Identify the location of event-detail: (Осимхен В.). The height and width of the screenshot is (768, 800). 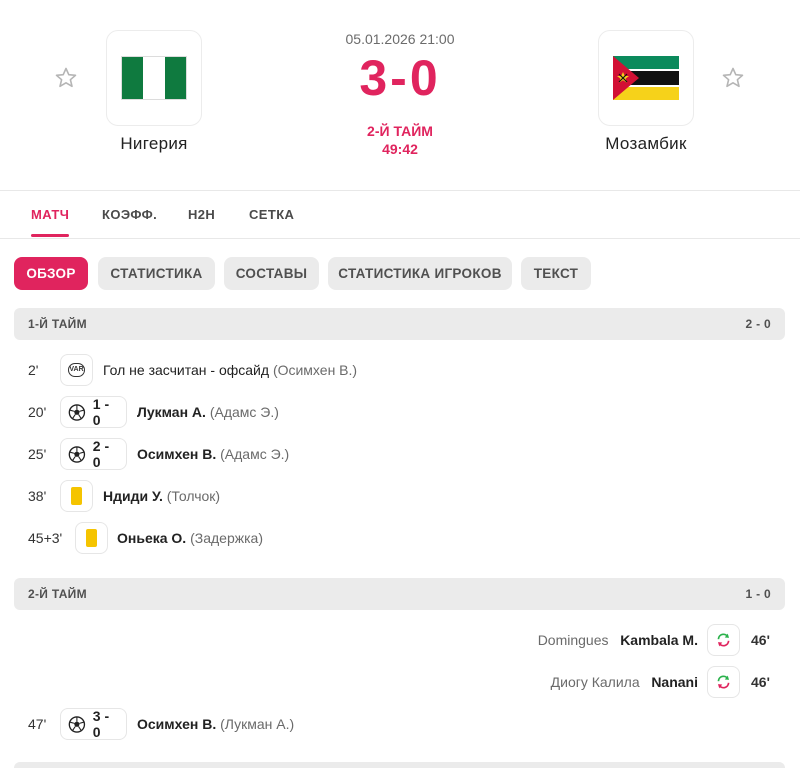
(315, 370).